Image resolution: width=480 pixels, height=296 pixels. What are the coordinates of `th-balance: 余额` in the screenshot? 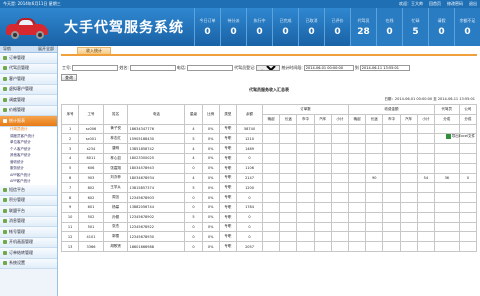 It's located at (249, 114).